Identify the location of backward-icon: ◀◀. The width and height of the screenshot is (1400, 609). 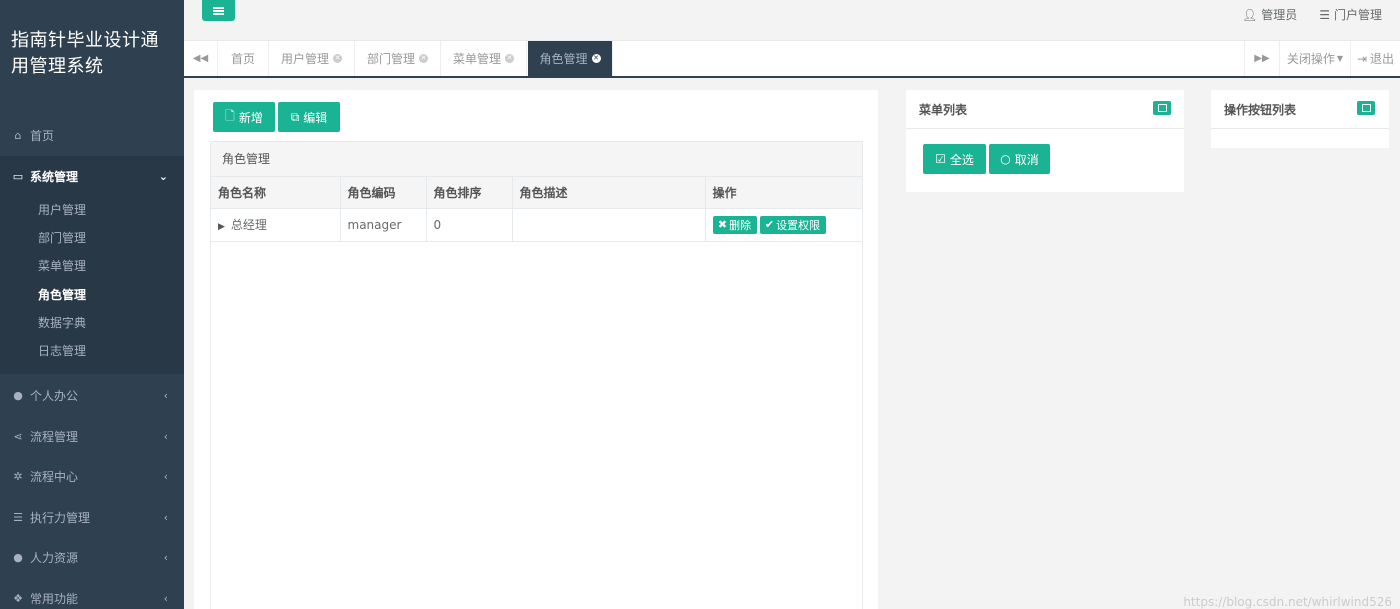
(200, 58).